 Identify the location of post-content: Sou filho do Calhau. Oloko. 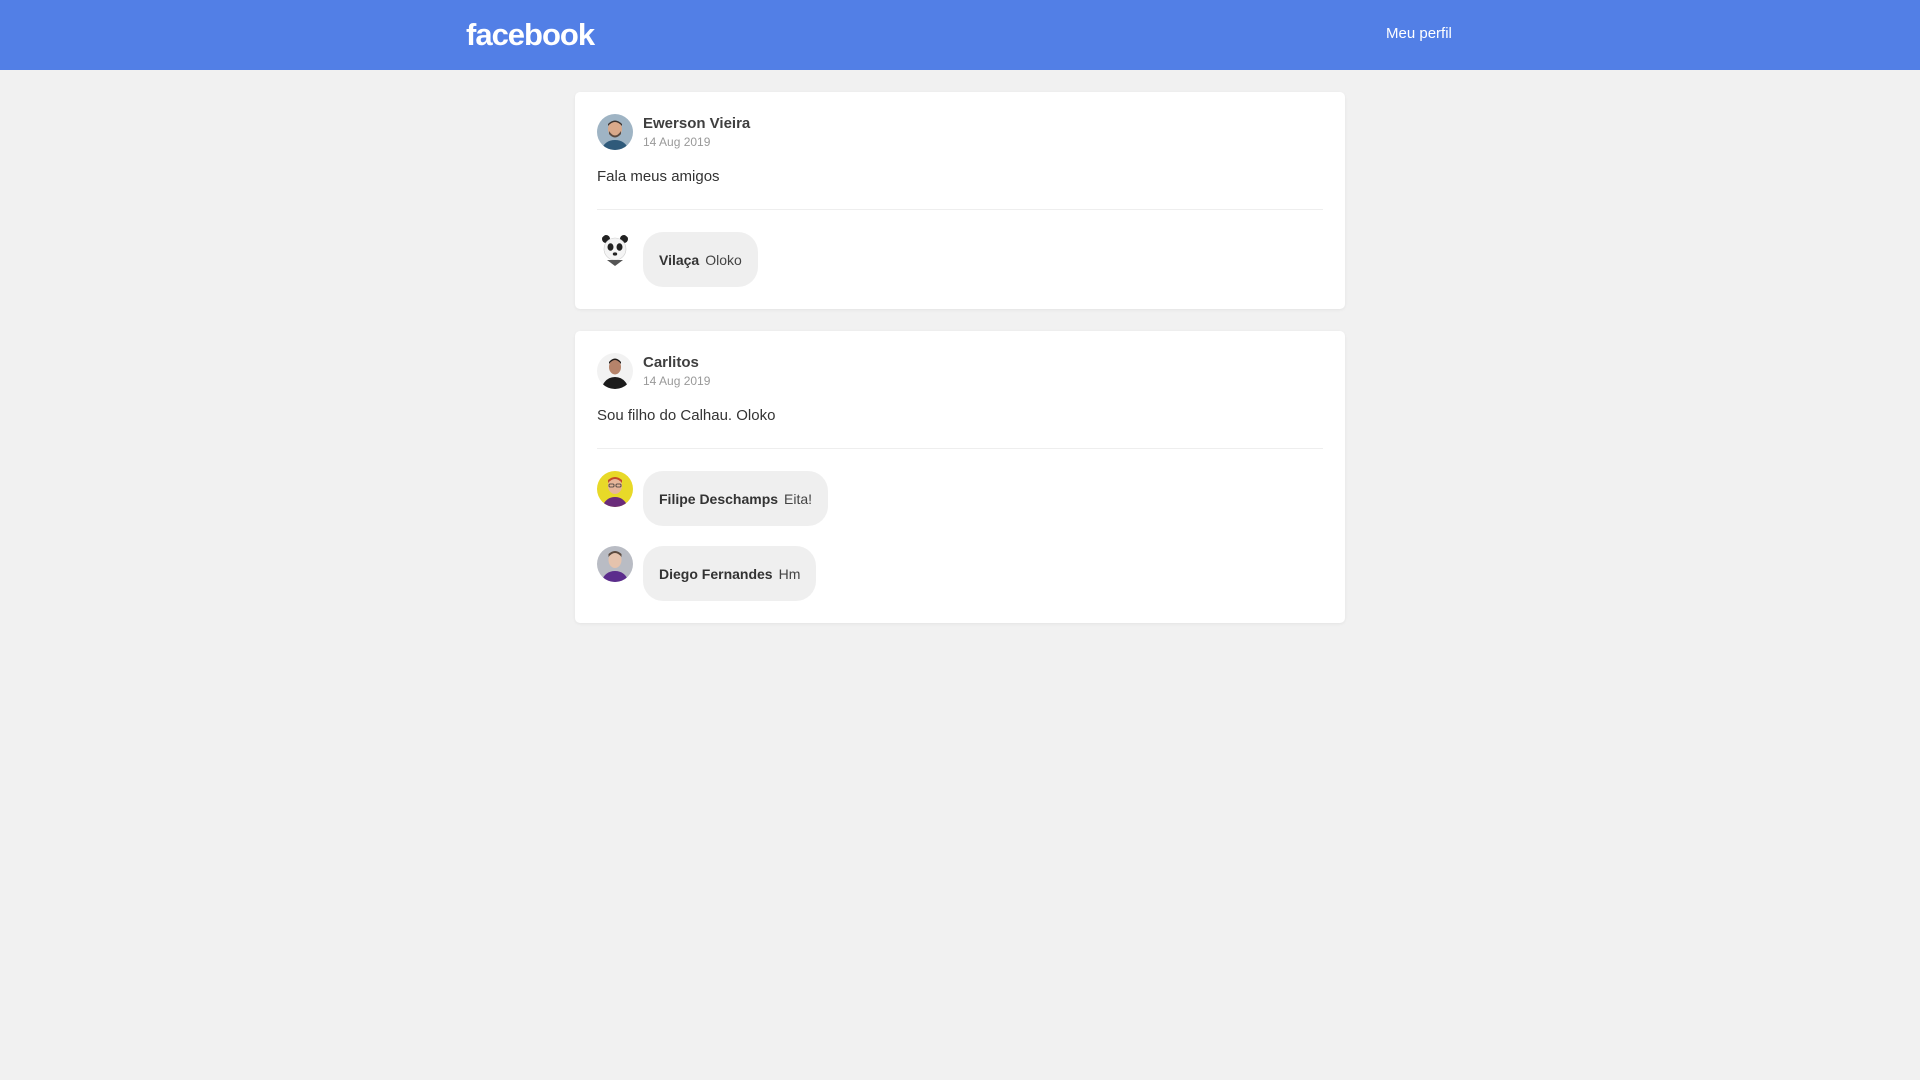
(686, 415).